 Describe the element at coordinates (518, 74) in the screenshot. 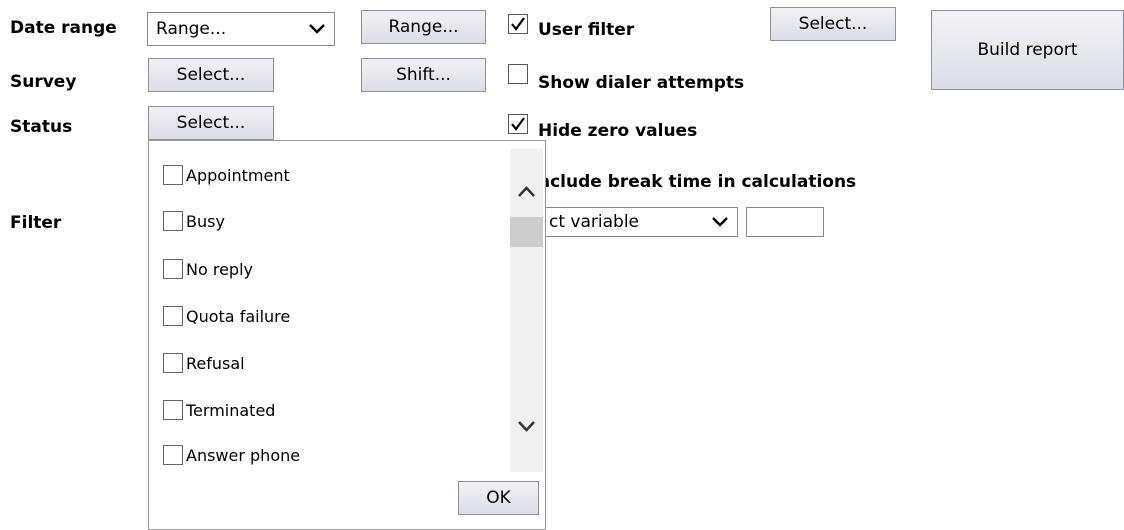

I see `show-dialer-attempts-checkbox` at that location.